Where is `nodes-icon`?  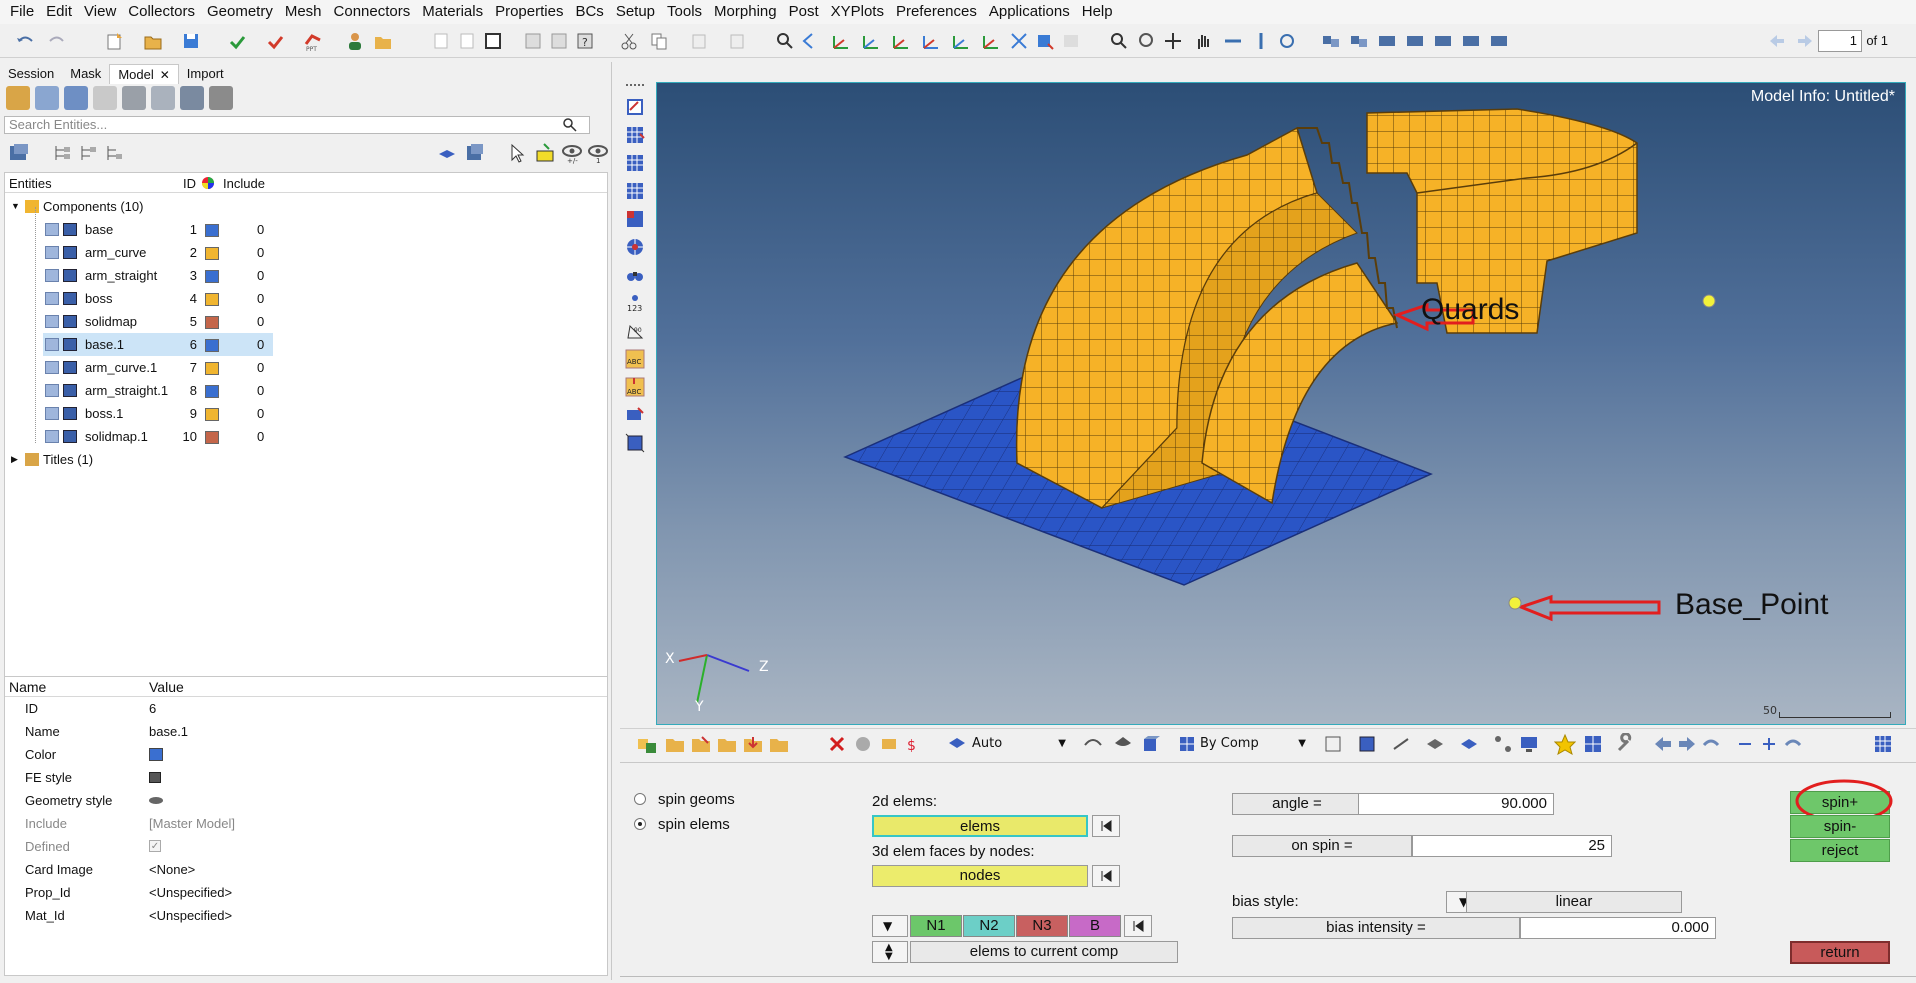 nodes-icon is located at coordinates (1503, 744).